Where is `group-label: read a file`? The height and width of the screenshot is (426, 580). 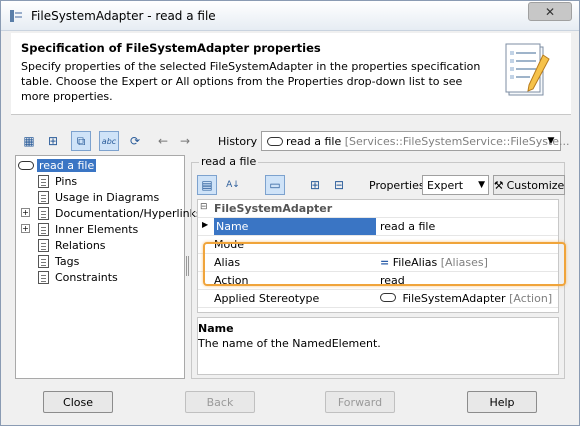
group-label: read a file is located at coordinates (229, 161).